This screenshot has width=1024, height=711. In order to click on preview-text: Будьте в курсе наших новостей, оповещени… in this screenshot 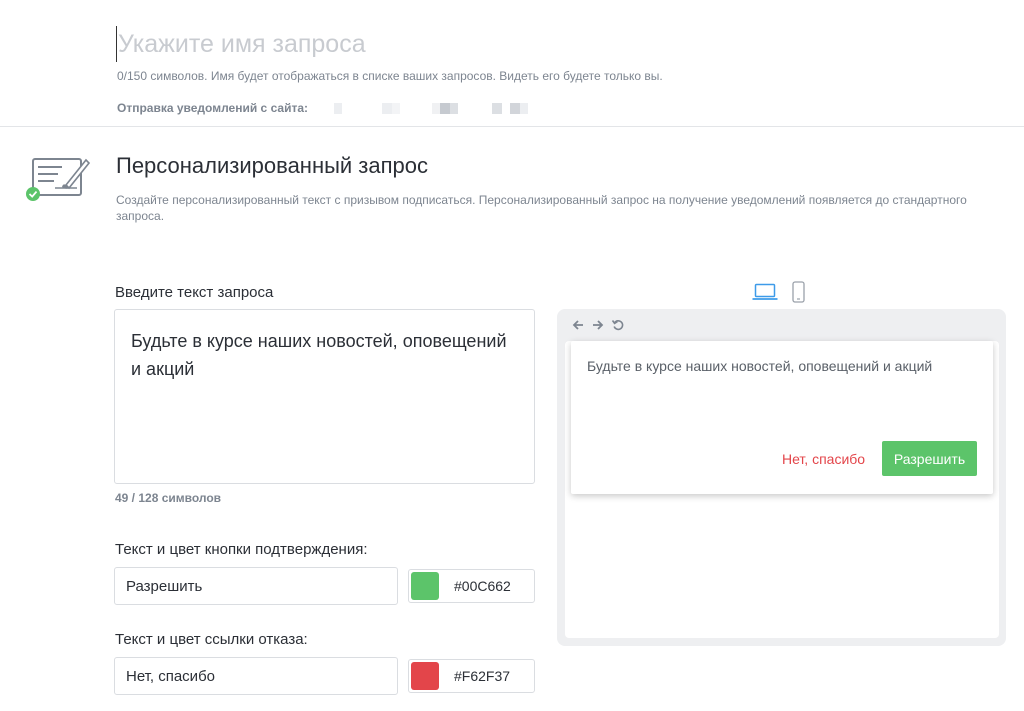, I will do `click(760, 366)`.